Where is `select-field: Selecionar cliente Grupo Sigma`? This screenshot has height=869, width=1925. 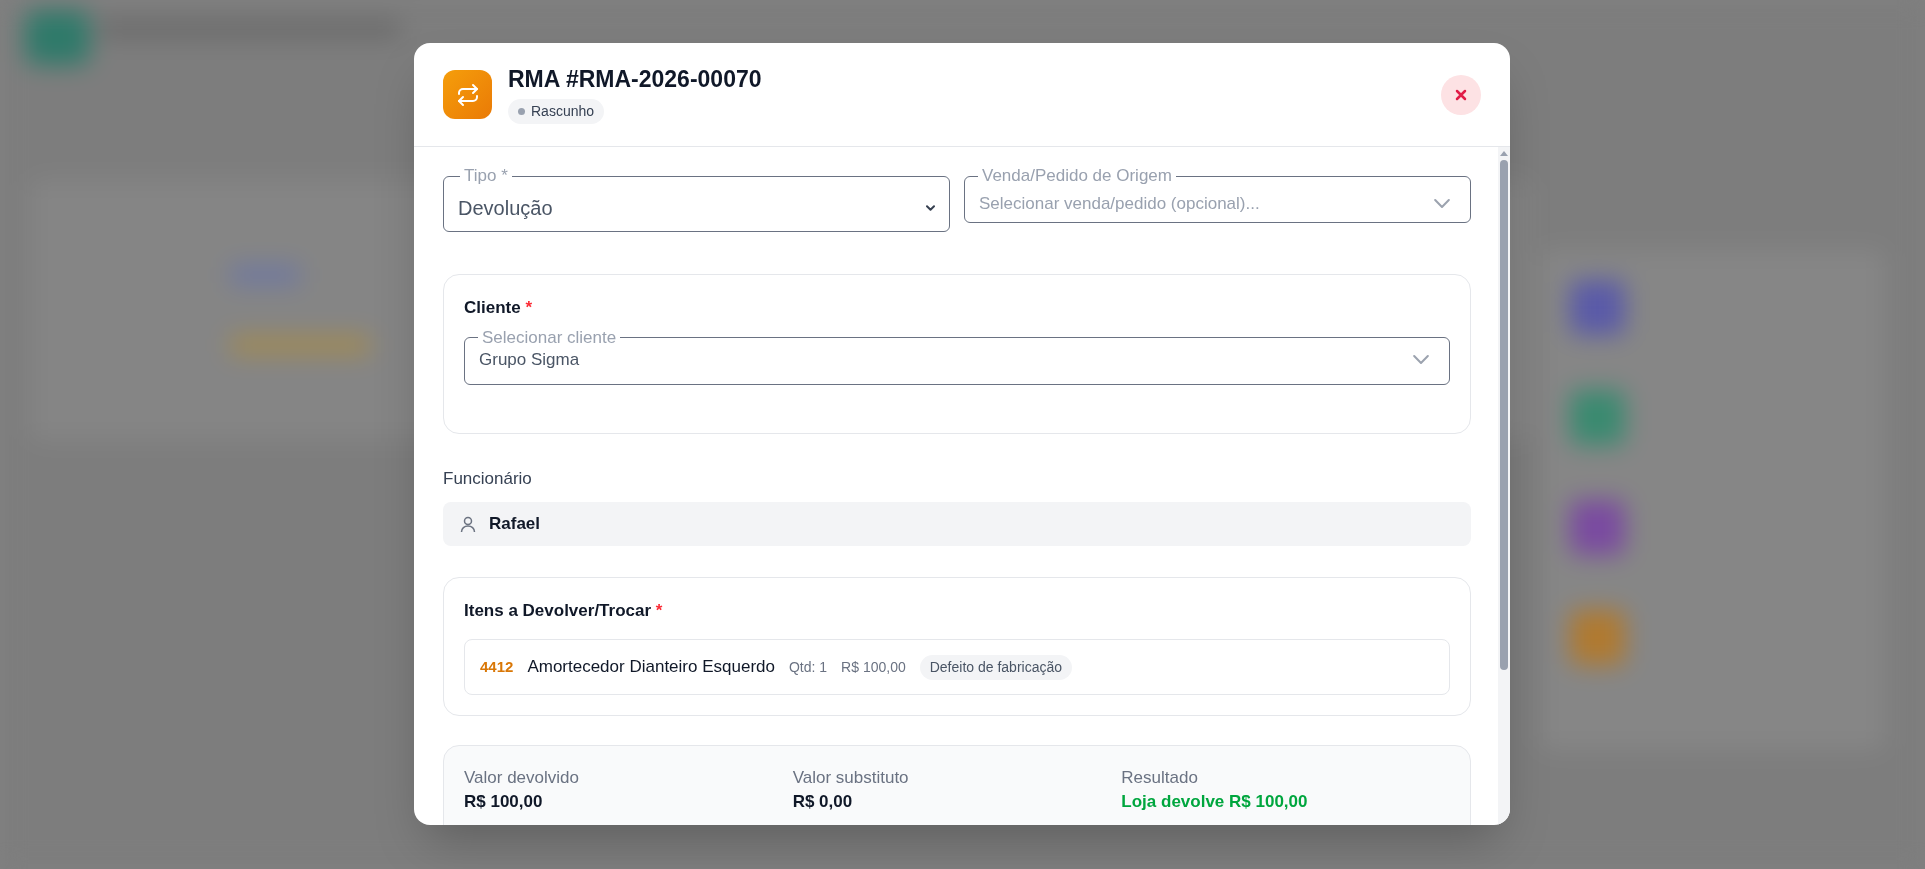 select-field: Selecionar cliente Grupo Sigma is located at coordinates (957, 356).